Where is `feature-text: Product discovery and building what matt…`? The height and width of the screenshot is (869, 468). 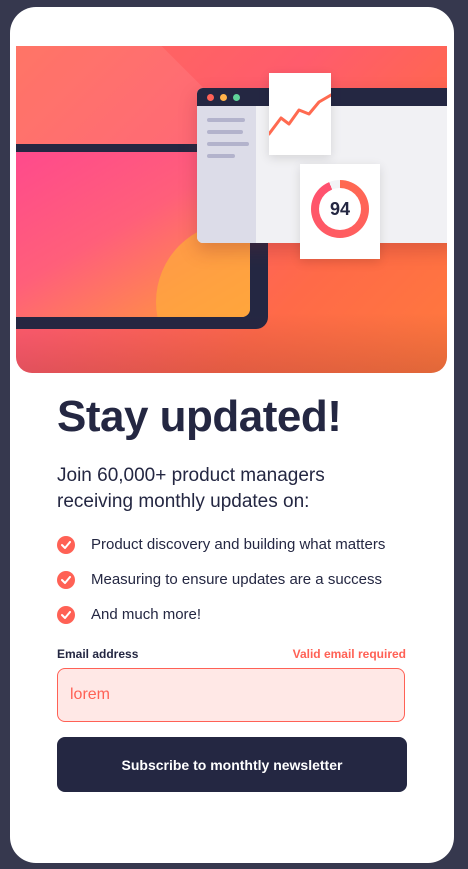
feature-text: Product discovery and building what matt… is located at coordinates (238, 544).